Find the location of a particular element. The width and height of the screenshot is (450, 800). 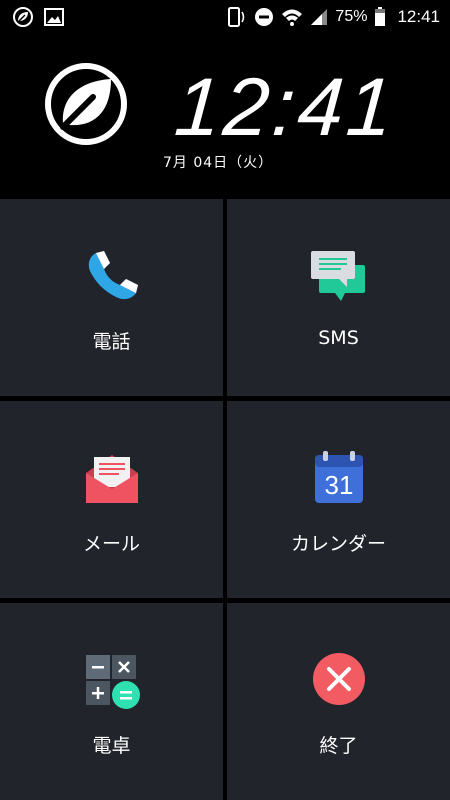

exit-tile: 終了 is located at coordinates (338, 701).